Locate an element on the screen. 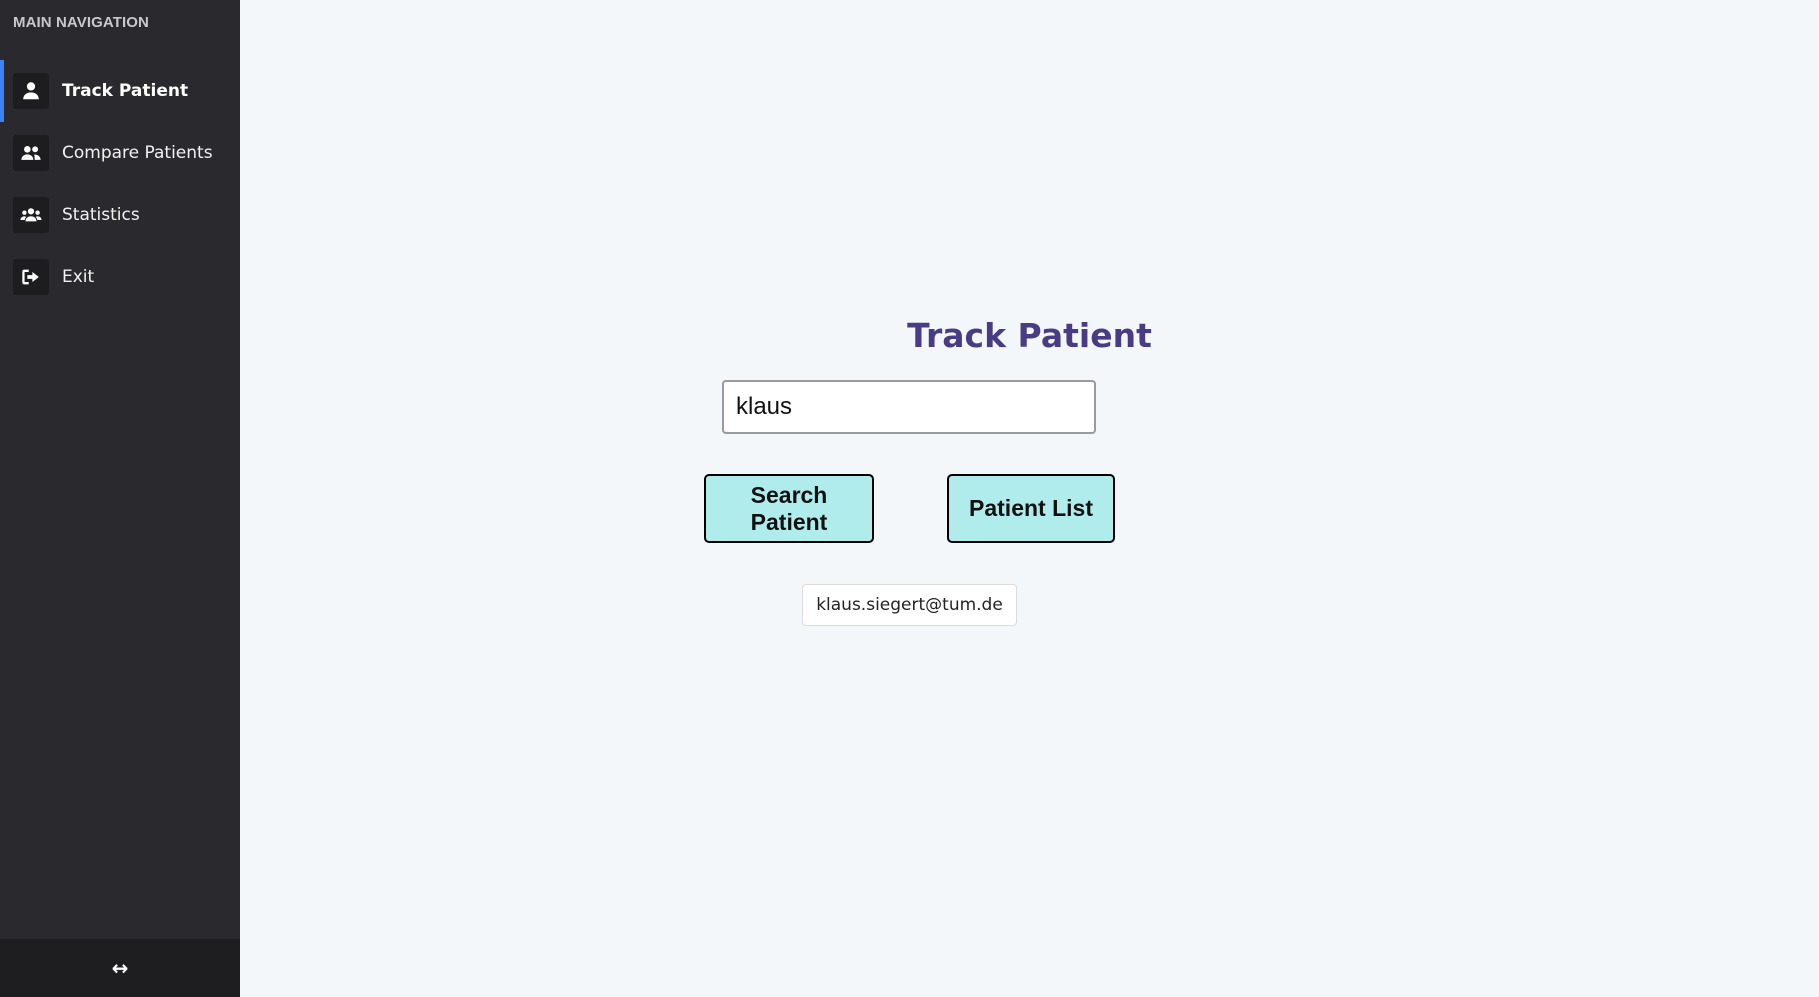  sign-out-icon is located at coordinates (31, 277).